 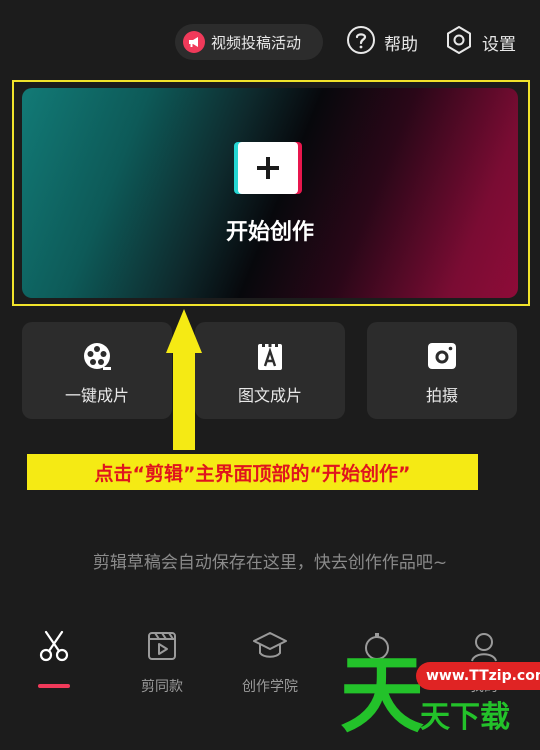 I want to click on text-to-video-icon, so click(x=270, y=356).